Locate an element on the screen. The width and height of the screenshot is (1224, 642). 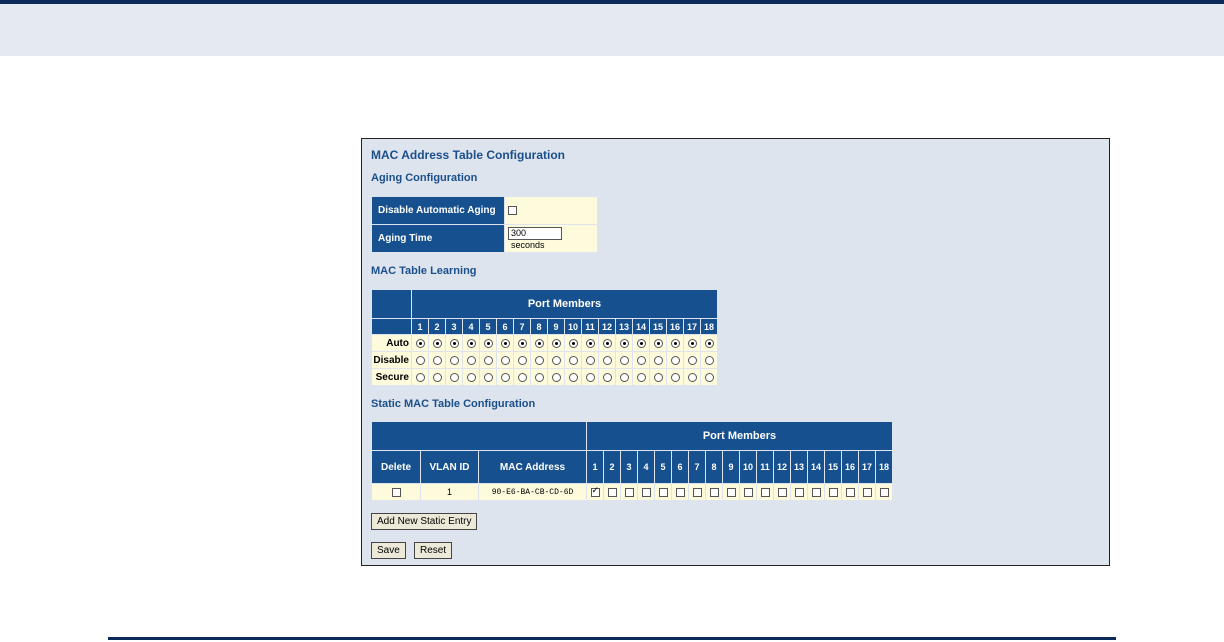
learning-row-label-secure: Secure is located at coordinates (391, 377).